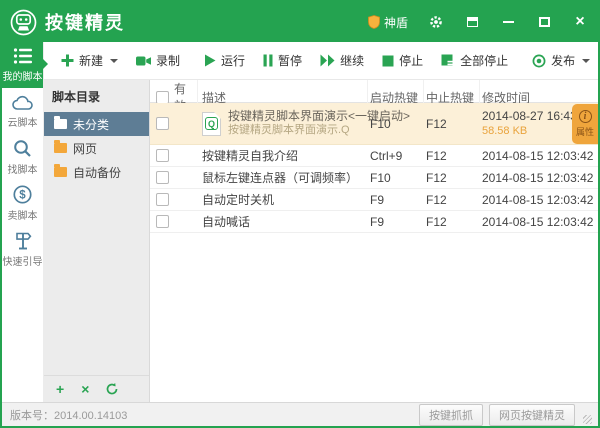 The image size is (600, 428). What do you see at coordinates (560, 60) in the screenshot?
I see `publish-button: 发布` at bounding box center [560, 60].